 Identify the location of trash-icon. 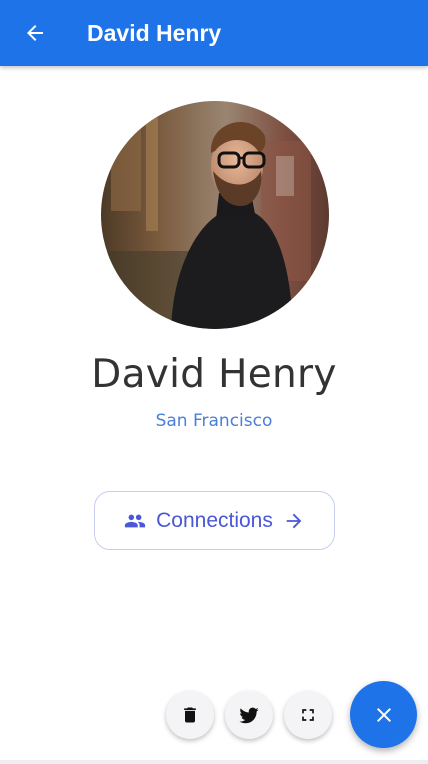
(190, 715).